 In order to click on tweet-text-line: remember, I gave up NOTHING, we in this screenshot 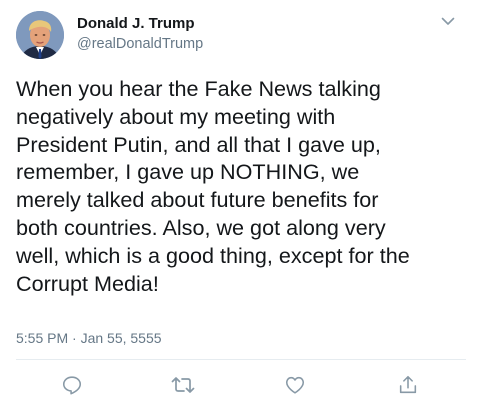, I will do `click(188, 172)`.